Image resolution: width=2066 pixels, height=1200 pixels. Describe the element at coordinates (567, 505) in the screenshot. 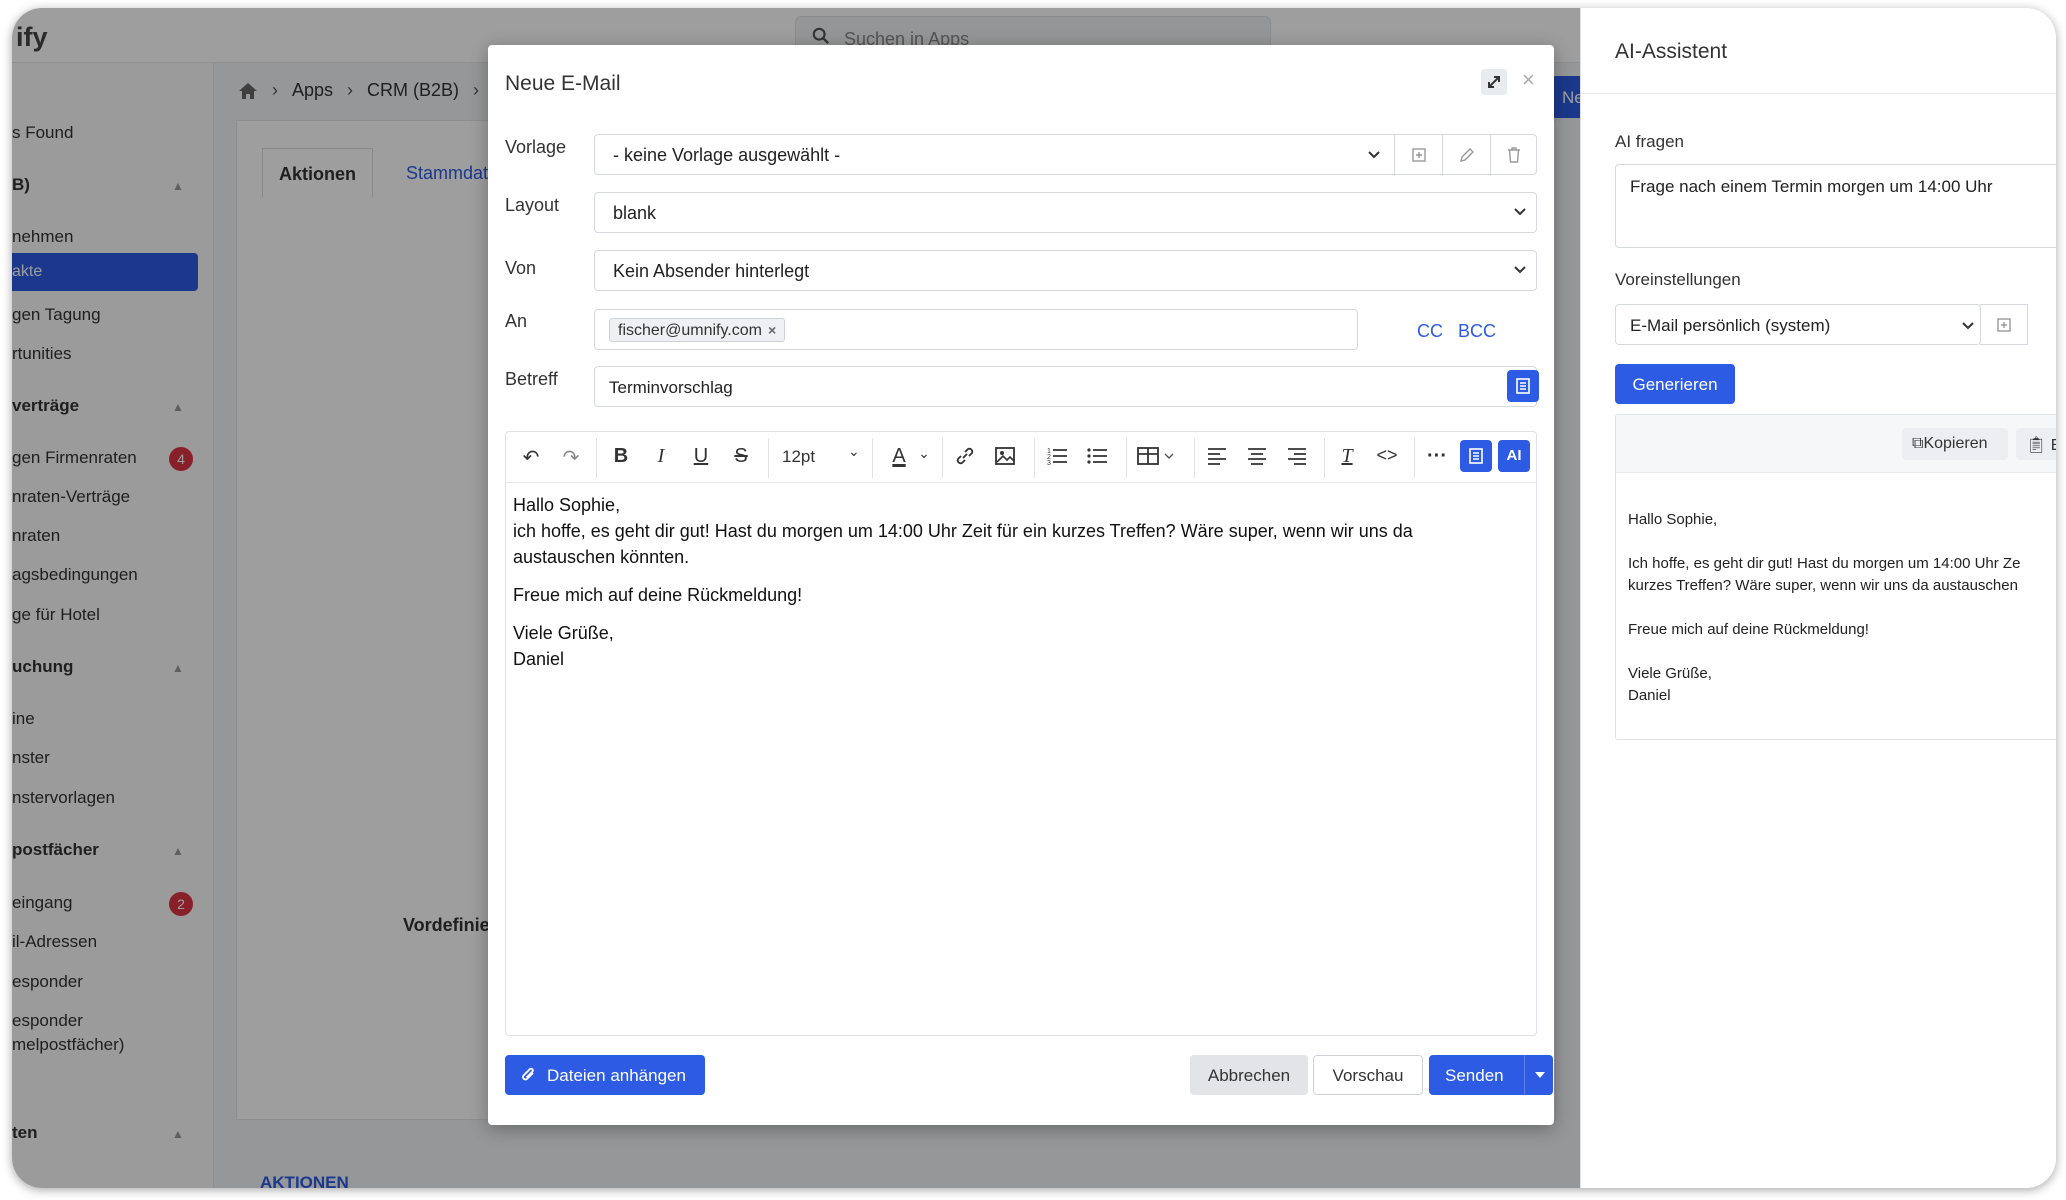

I see `body-line: Hallo Sophie,` at that location.